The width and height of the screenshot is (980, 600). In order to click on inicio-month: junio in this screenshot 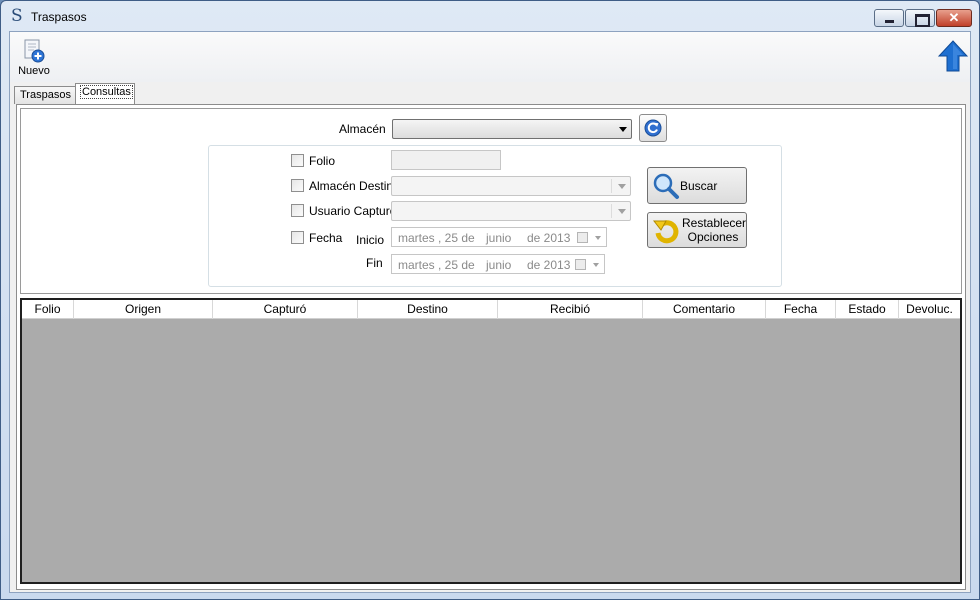, I will do `click(499, 238)`.